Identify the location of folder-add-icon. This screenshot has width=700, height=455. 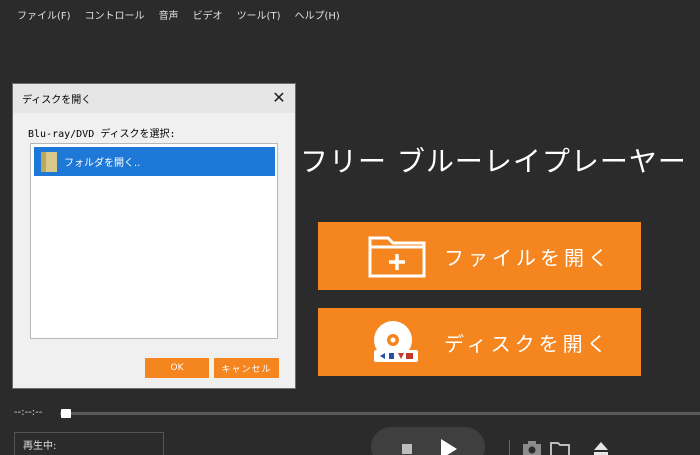
(397, 256).